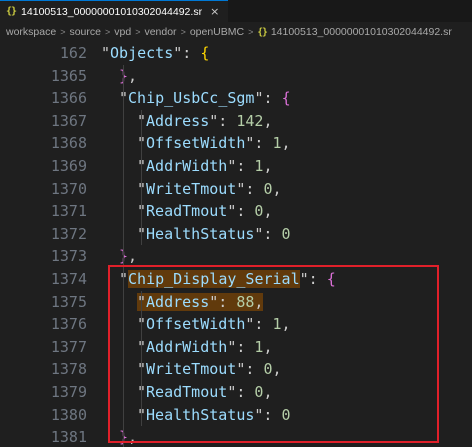 The image size is (472, 447). What do you see at coordinates (68, 166) in the screenshot?
I see `line-number: 1369` at bounding box center [68, 166].